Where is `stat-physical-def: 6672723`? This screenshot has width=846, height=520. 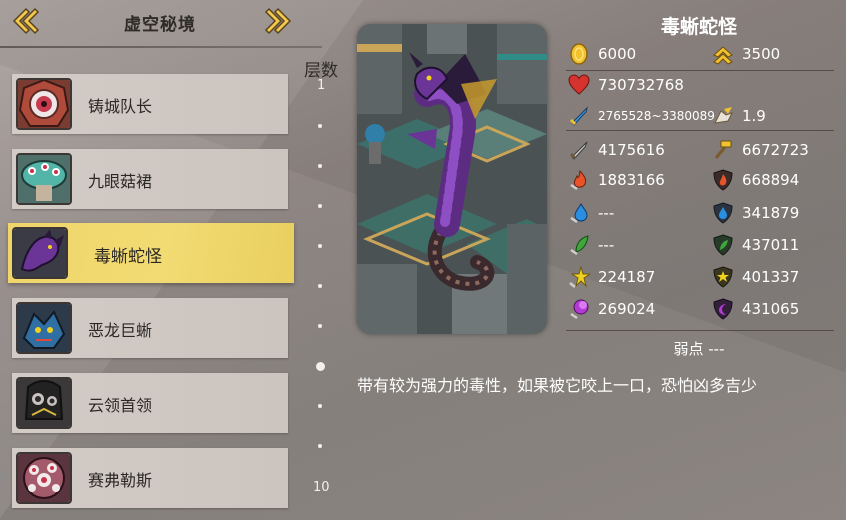
stat-physical-def: 6672723 is located at coordinates (772, 150).